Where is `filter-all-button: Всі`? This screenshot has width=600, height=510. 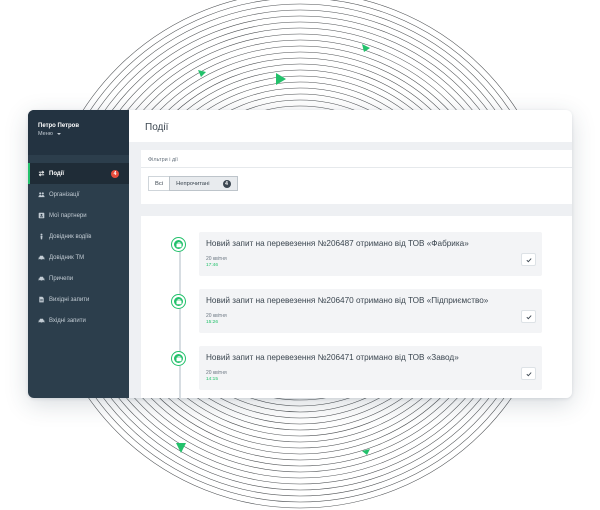 filter-all-button: Всі is located at coordinates (159, 183).